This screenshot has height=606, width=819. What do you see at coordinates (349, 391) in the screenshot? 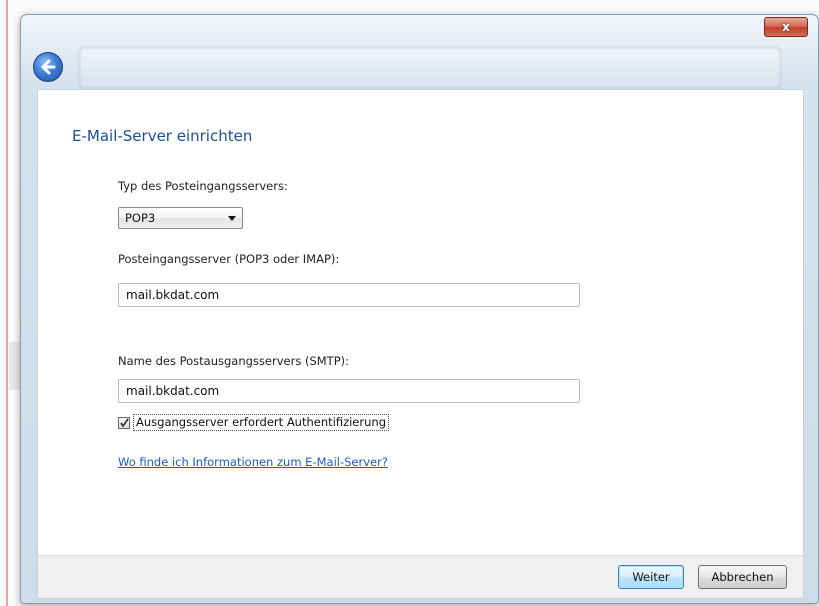
I see `outgoing-server-input` at bounding box center [349, 391].